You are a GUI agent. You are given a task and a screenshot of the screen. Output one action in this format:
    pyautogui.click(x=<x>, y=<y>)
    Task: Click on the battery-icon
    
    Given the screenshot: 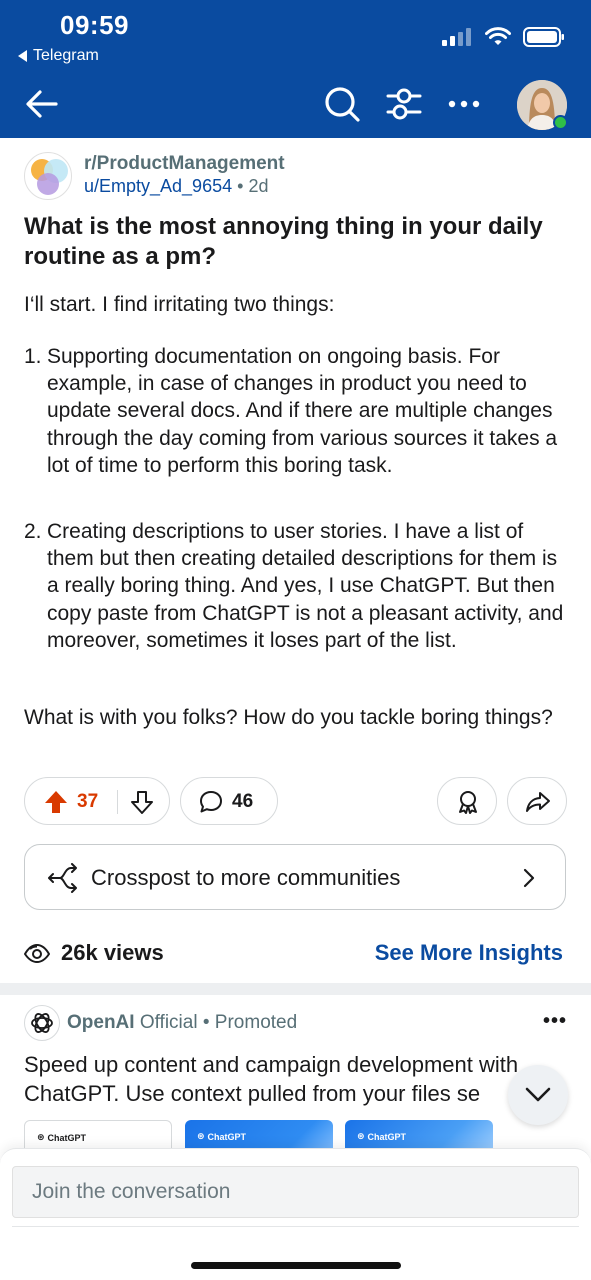 What is the action you would take?
    pyautogui.click(x=543, y=37)
    